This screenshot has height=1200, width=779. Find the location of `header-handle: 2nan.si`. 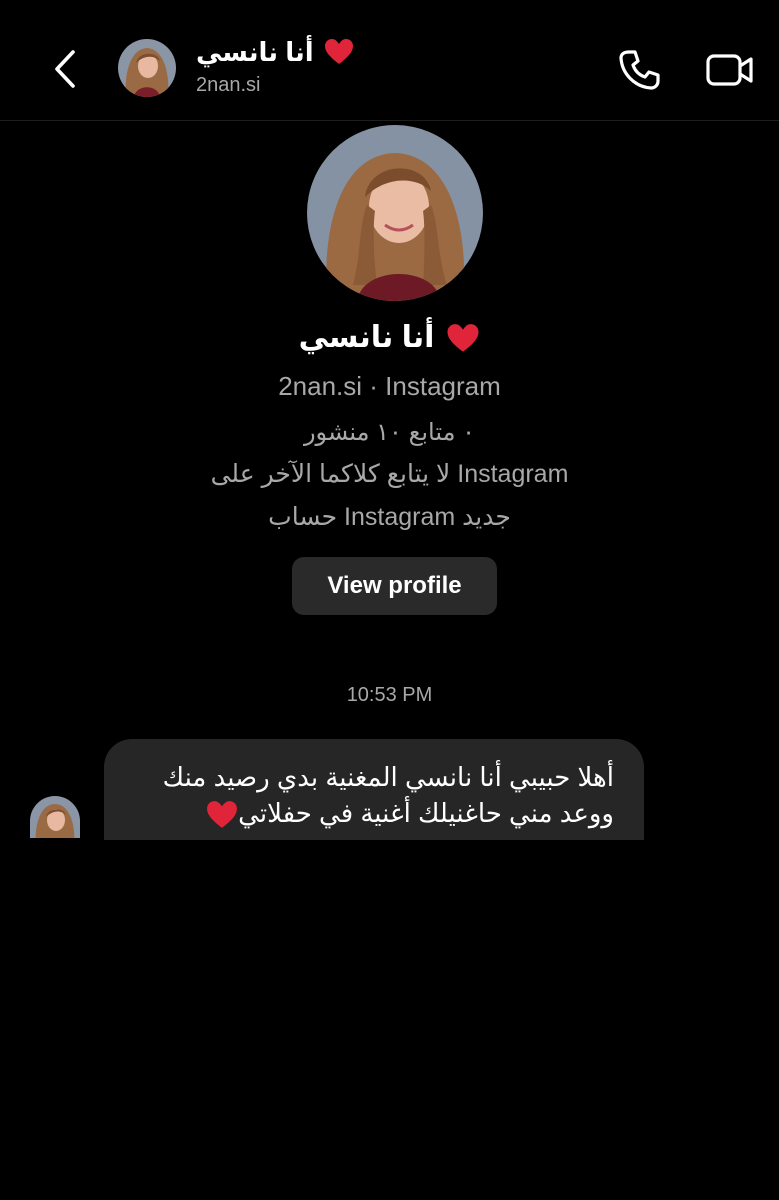

header-handle: 2nan.si is located at coordinates (228, 85).